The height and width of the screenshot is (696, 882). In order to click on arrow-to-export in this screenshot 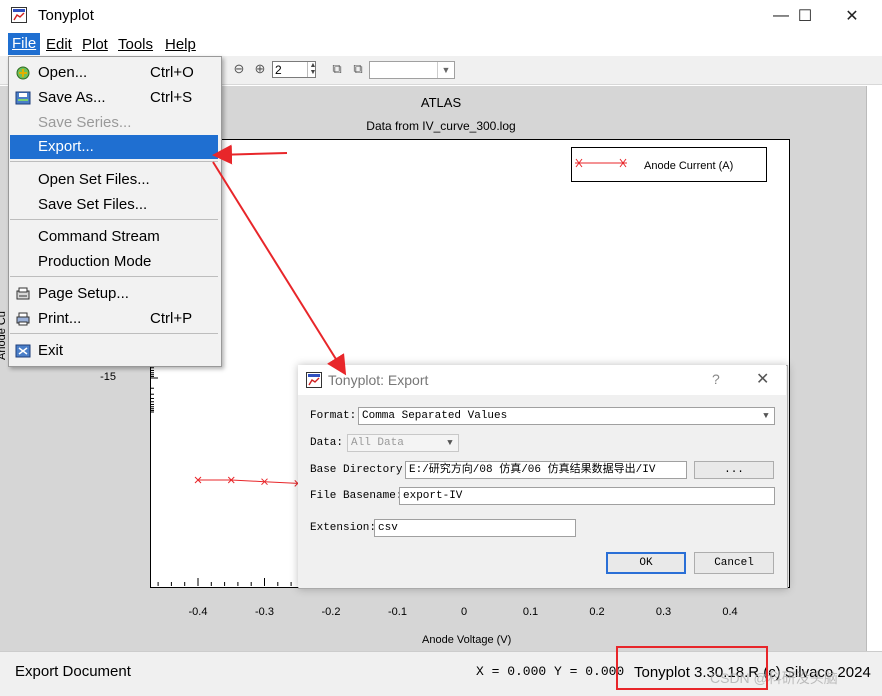, I will do `click(250, 154)`.